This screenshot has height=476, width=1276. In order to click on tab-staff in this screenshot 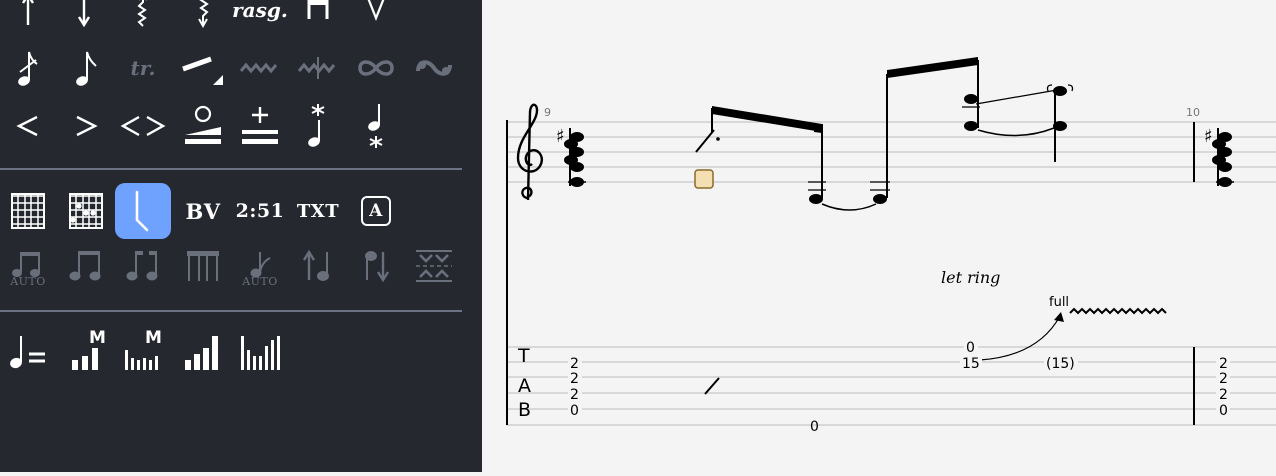, I will do `click(891, 386)`.